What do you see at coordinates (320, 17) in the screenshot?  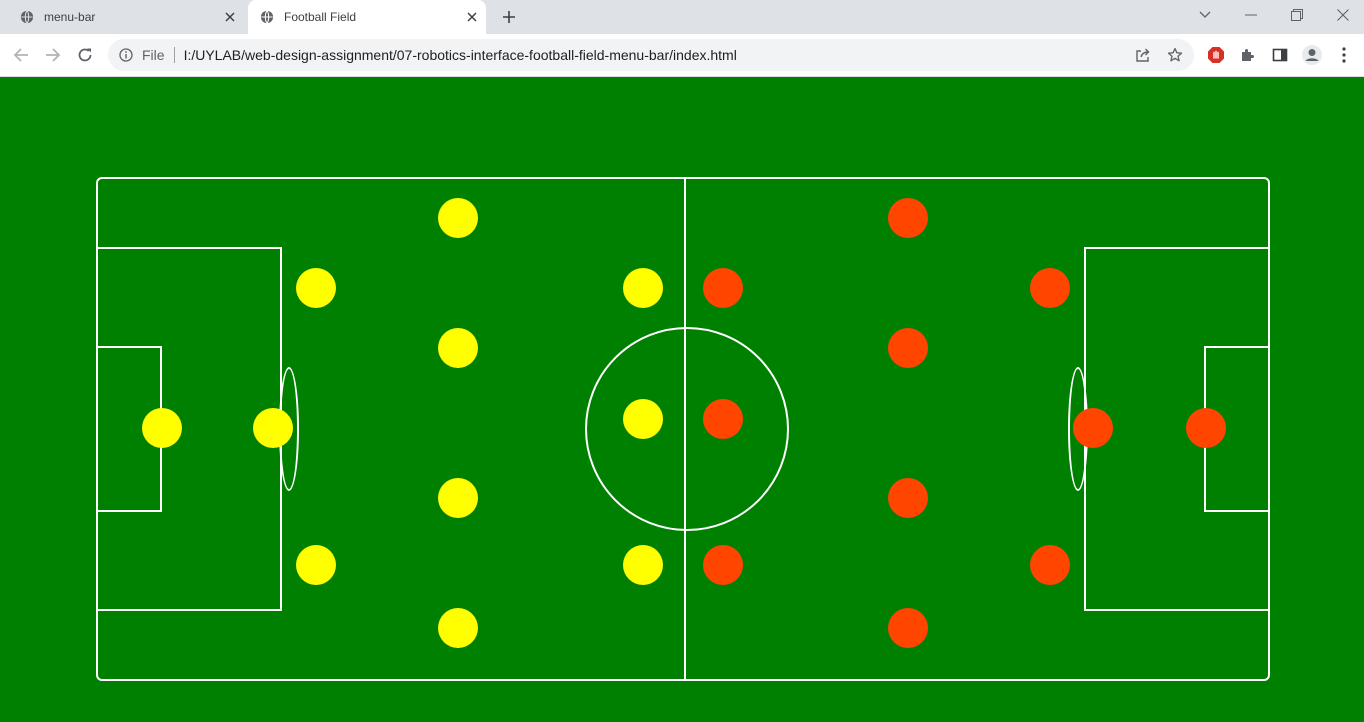 I see `tab-title: Football Field` at bounding box center [320, 17].